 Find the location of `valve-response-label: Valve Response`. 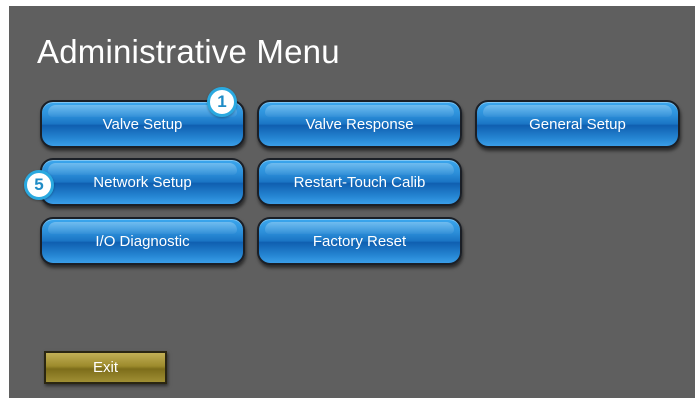

valve-response-label: Valve Response is located at coordinates (359, 124).